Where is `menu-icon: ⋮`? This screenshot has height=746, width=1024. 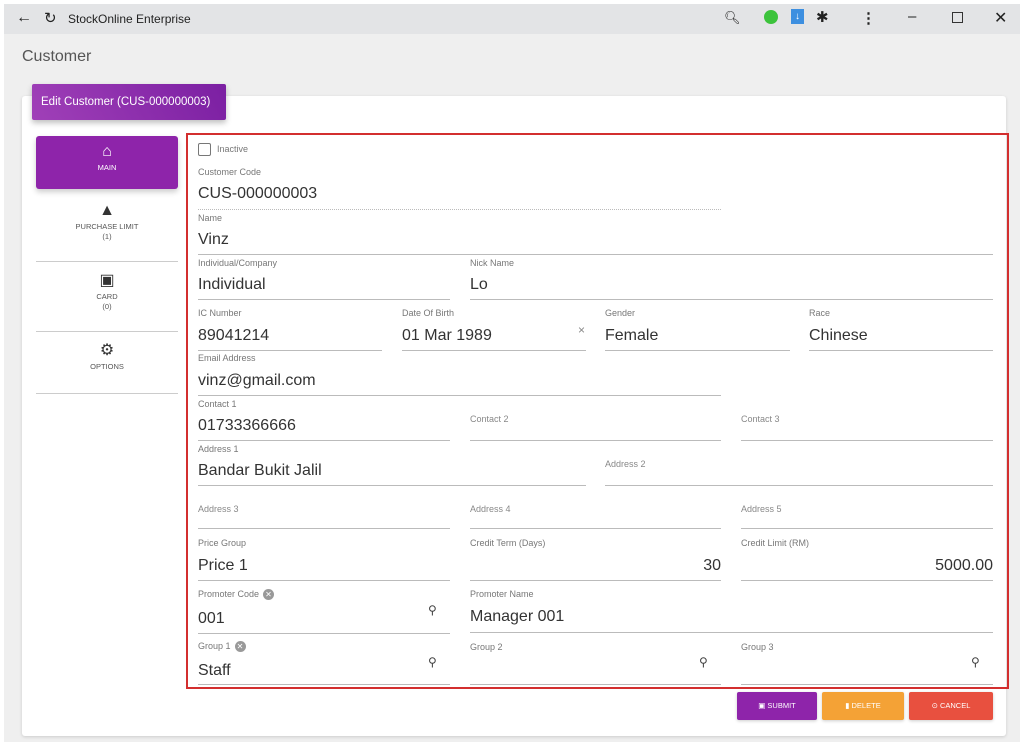 menu-icon: ⋮ is located at coordinates (868, 18).